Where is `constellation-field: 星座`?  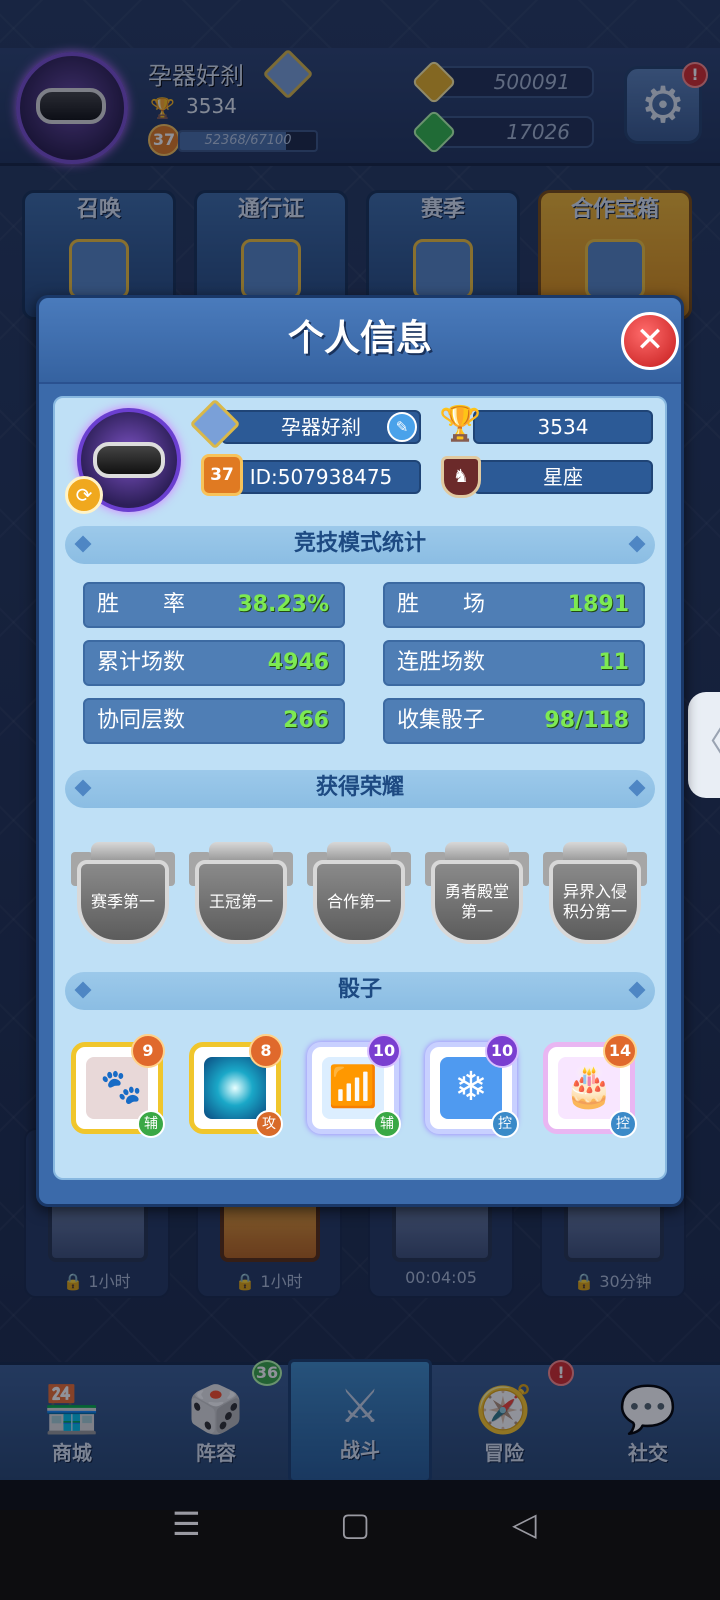 constellation-field: 星座 is located at coordinates (563, 477).